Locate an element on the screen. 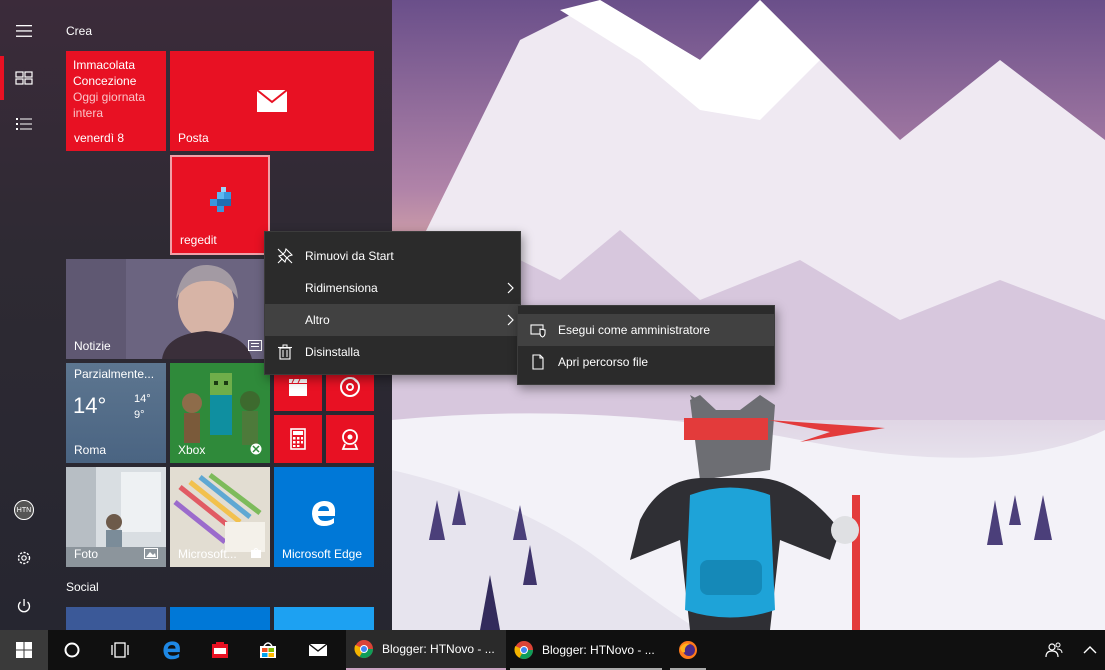 The height and width of the screenshot is (670, 1105). calendar-event-detail: Oggi giornata intera is located at coordinates (118, 105).